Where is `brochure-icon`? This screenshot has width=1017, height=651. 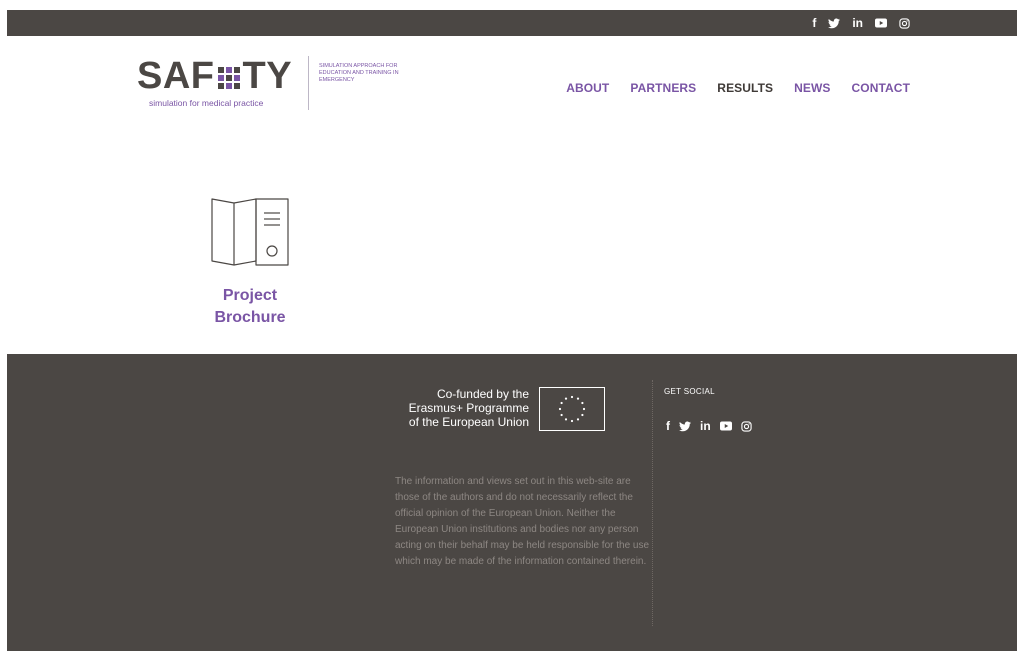
brochure-icon is located at coordinates (250, 232).